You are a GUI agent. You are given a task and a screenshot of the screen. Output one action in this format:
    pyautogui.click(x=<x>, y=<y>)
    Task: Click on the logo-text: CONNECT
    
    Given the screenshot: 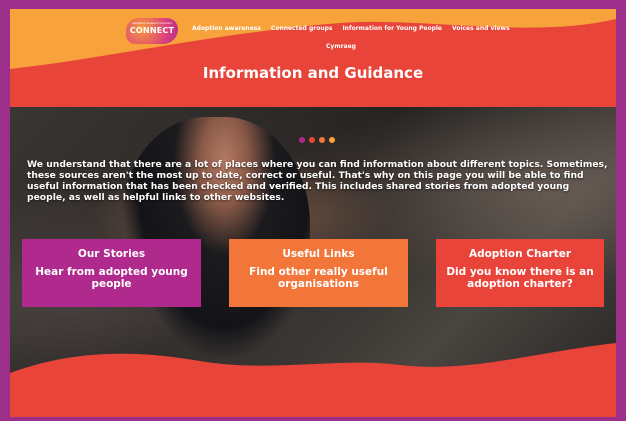 What is the action you would take?
    pyautogui.click(x=152, y=30)
    